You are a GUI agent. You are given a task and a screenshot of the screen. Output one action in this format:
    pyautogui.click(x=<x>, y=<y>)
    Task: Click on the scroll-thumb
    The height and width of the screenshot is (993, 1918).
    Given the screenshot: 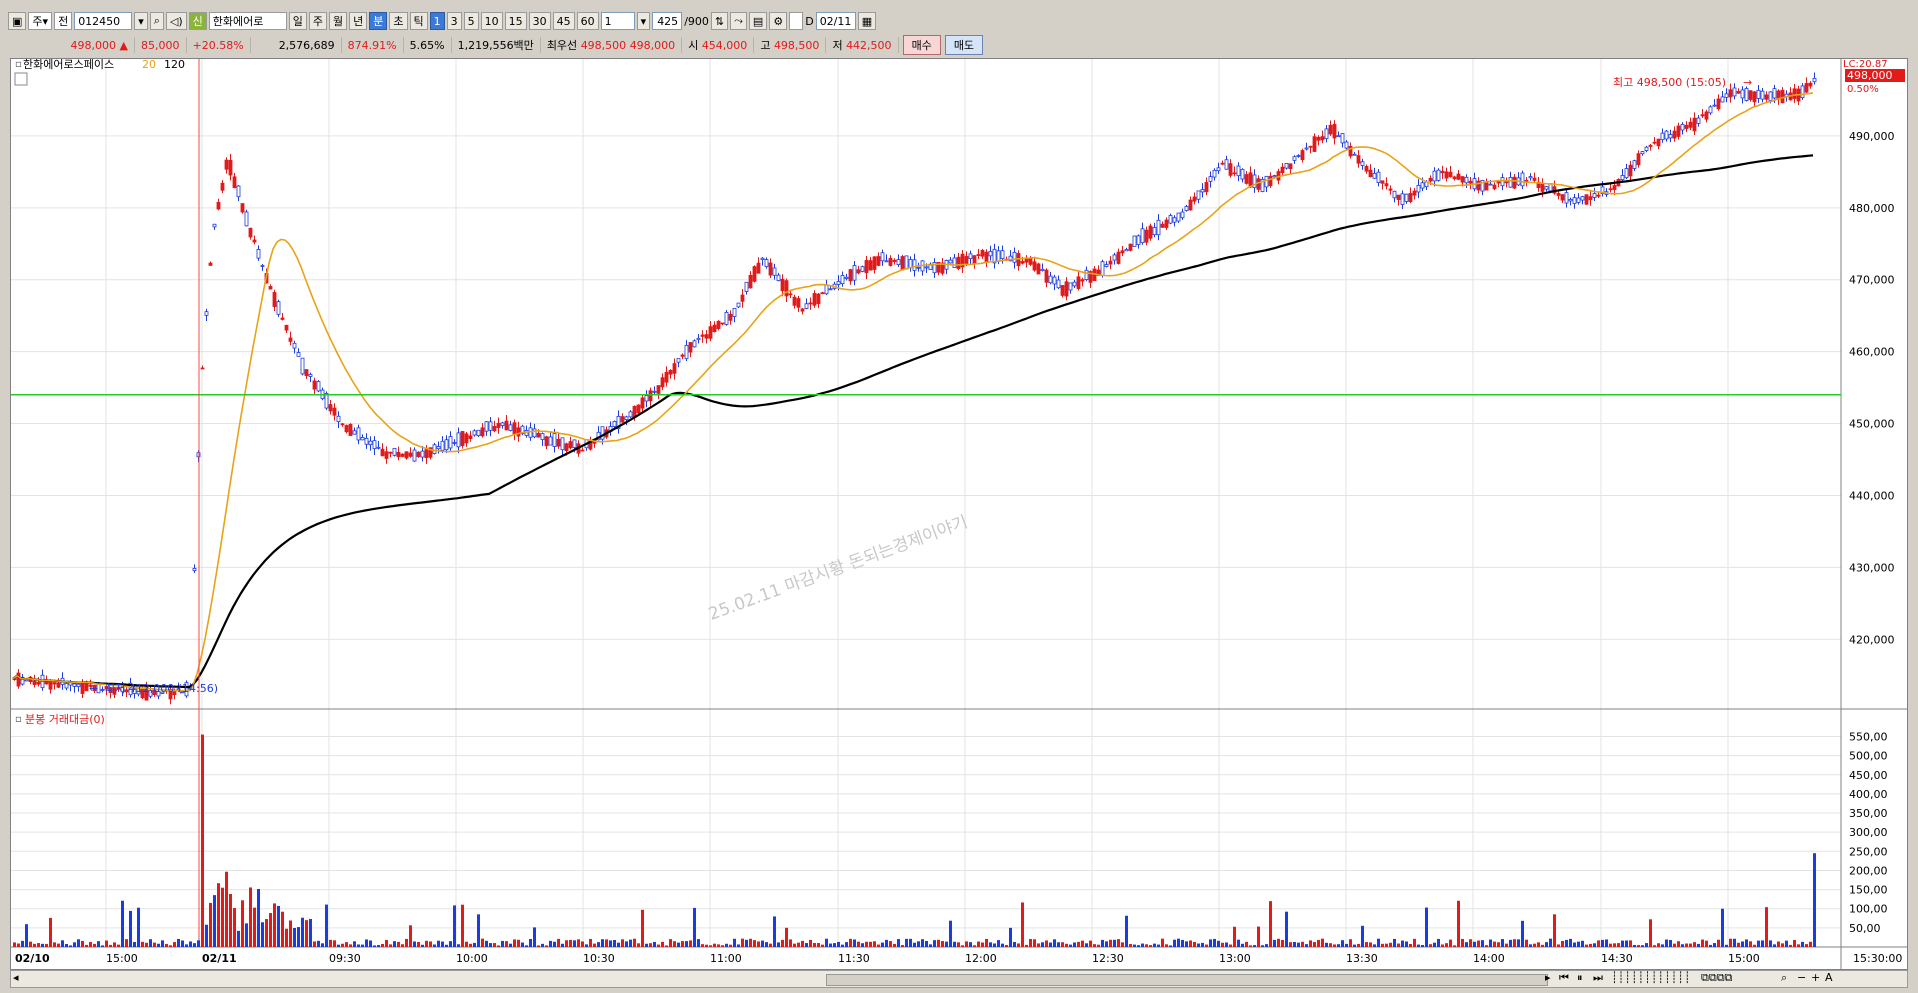 What is the action you would take?
    pyautogui.click(x=1187, y=980)
    